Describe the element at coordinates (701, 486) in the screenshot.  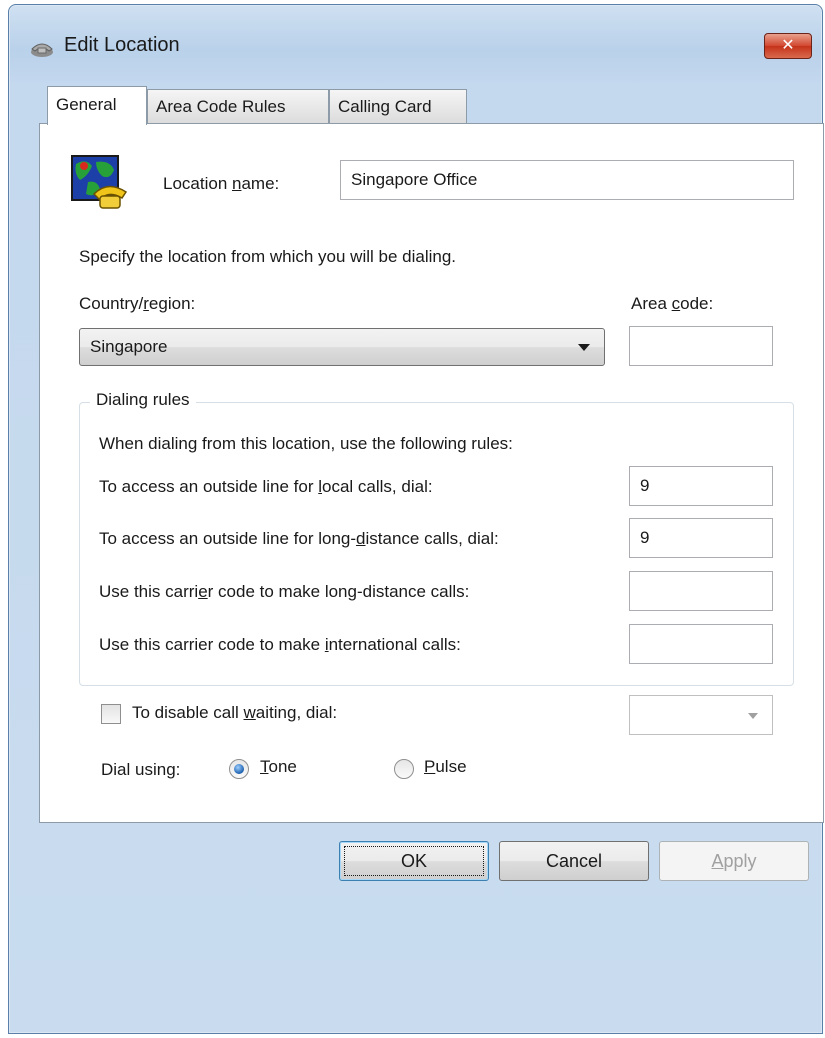
I see `local-calls-input: 9` at that location.